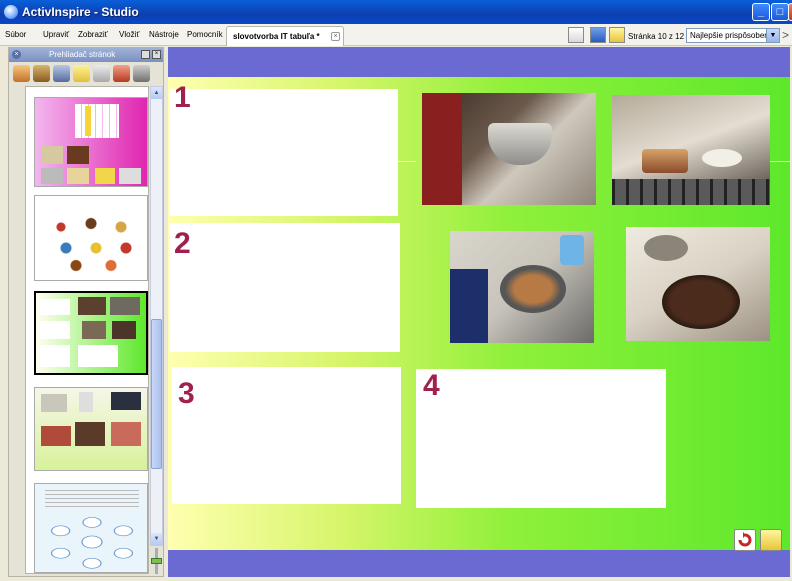 The height and width of the screenshot is (581, 792). I want to click on zoom-select: Najlepšie prispôsobenie ▼, so click(733, 35).